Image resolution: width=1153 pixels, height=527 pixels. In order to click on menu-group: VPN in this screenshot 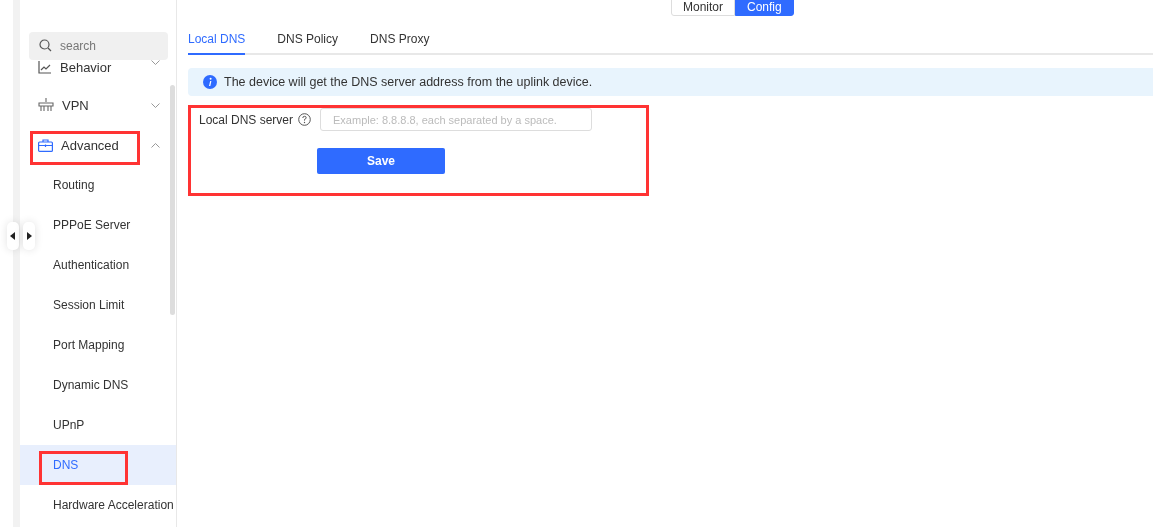, I will do `click(98, 105)`.